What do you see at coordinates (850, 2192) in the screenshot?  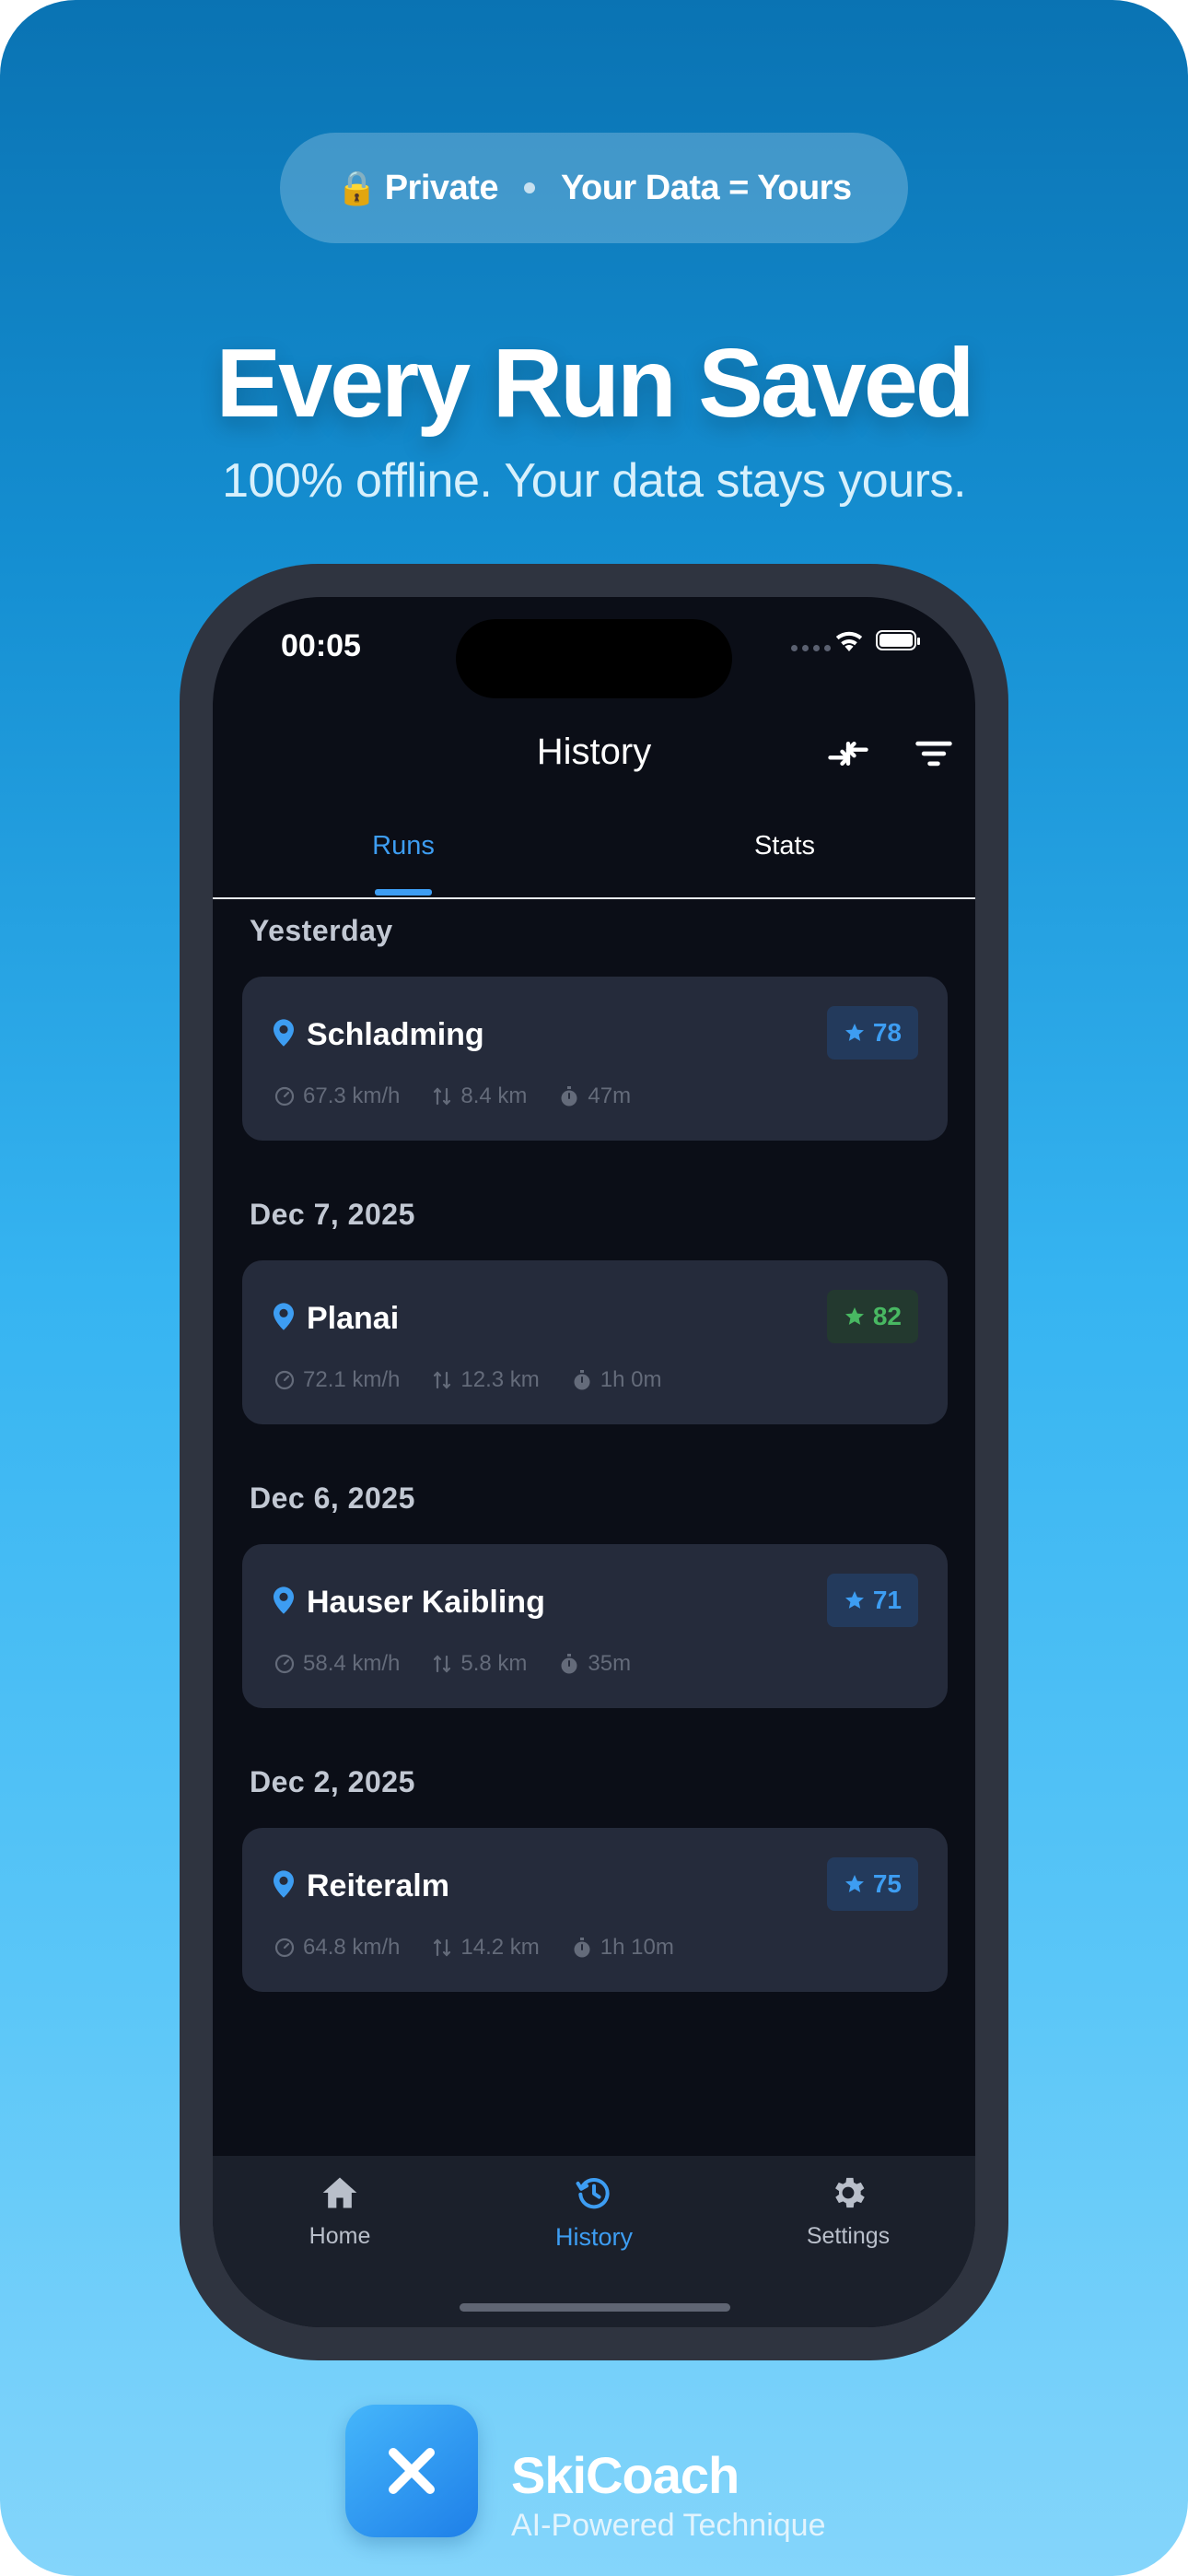 I see `gear-icon` at bounding box center [850, 2192].